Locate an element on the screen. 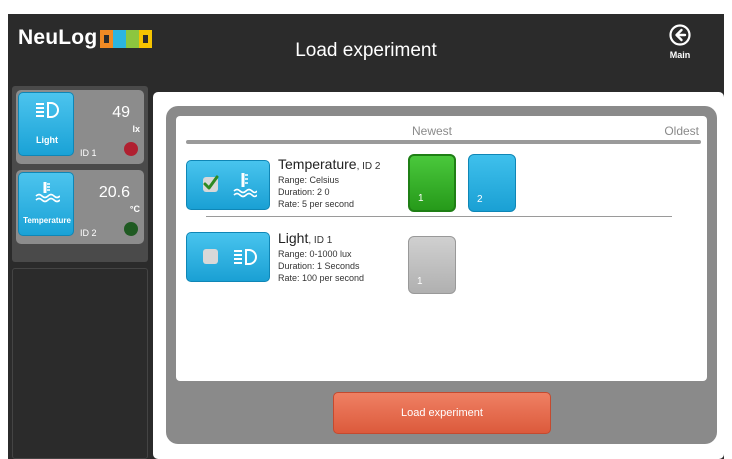  sensor-unit: lx is located at coordinates (136, 129).